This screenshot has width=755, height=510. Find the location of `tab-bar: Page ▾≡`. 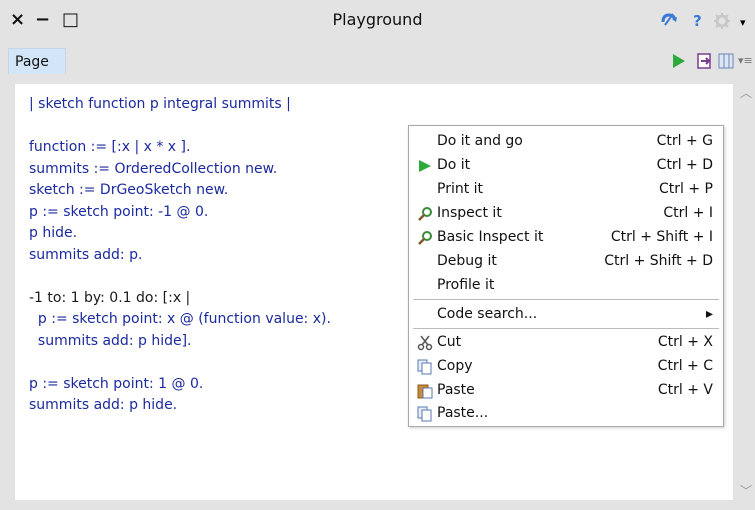

tab-bar: Page ▾≡ is located at coordinates (377, 57).